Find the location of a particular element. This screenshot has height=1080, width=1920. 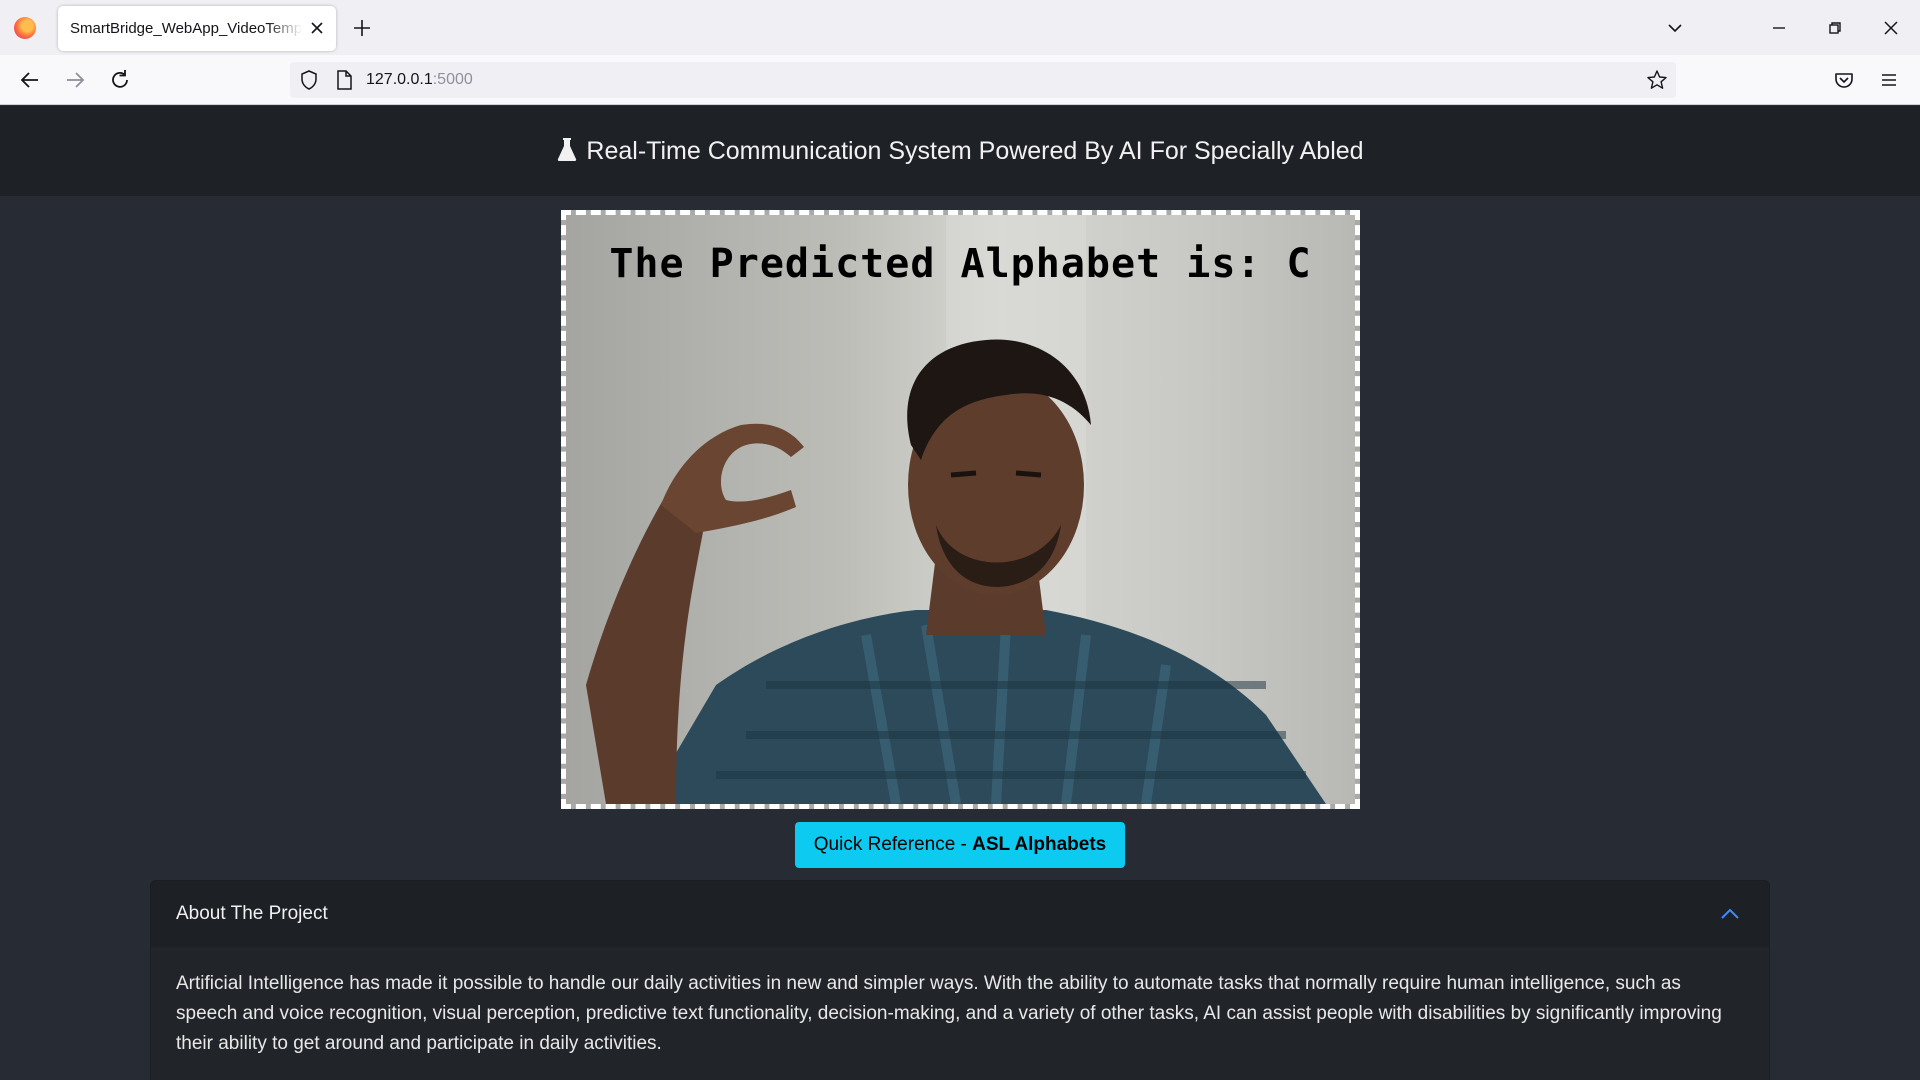

quick-reference-prefix: Quick Reference - is located at coordinates (893, 844).